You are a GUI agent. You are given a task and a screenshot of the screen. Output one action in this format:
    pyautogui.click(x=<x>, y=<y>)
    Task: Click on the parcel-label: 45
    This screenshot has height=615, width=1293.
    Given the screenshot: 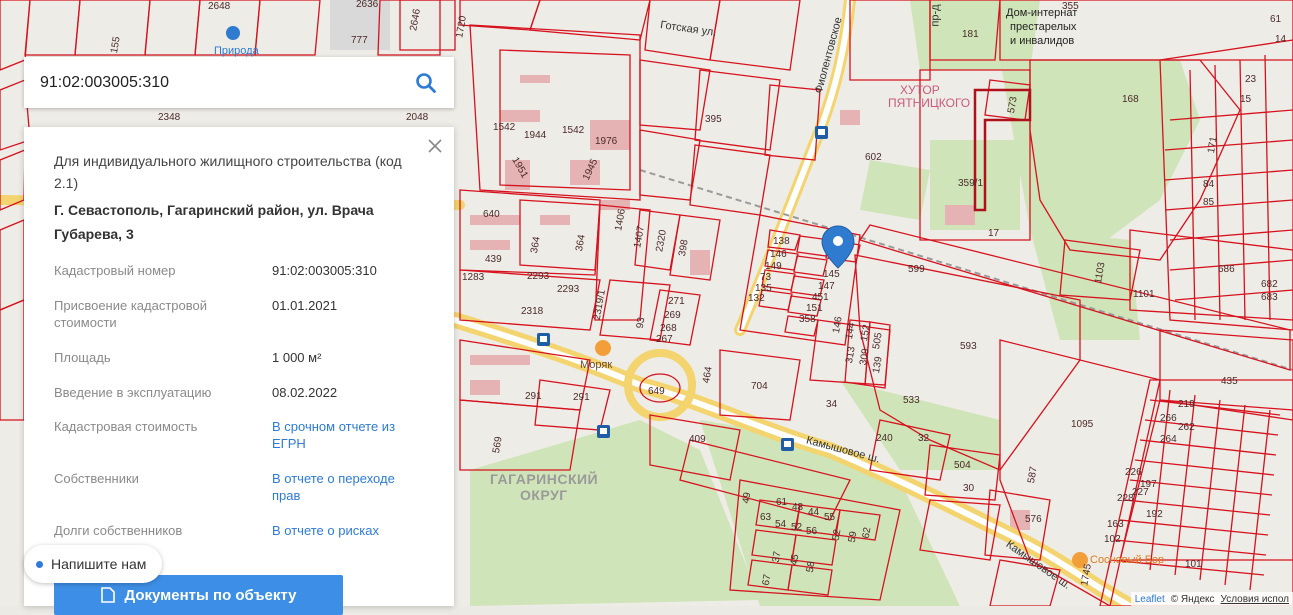 What is the action you would take?
    pyautogui.click(x=796, y=560)
    